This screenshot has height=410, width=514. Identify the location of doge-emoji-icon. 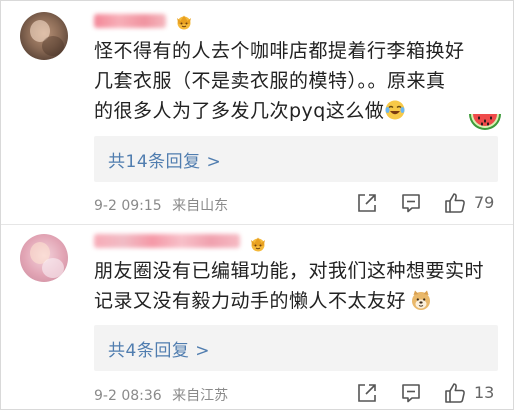
(421, 300).